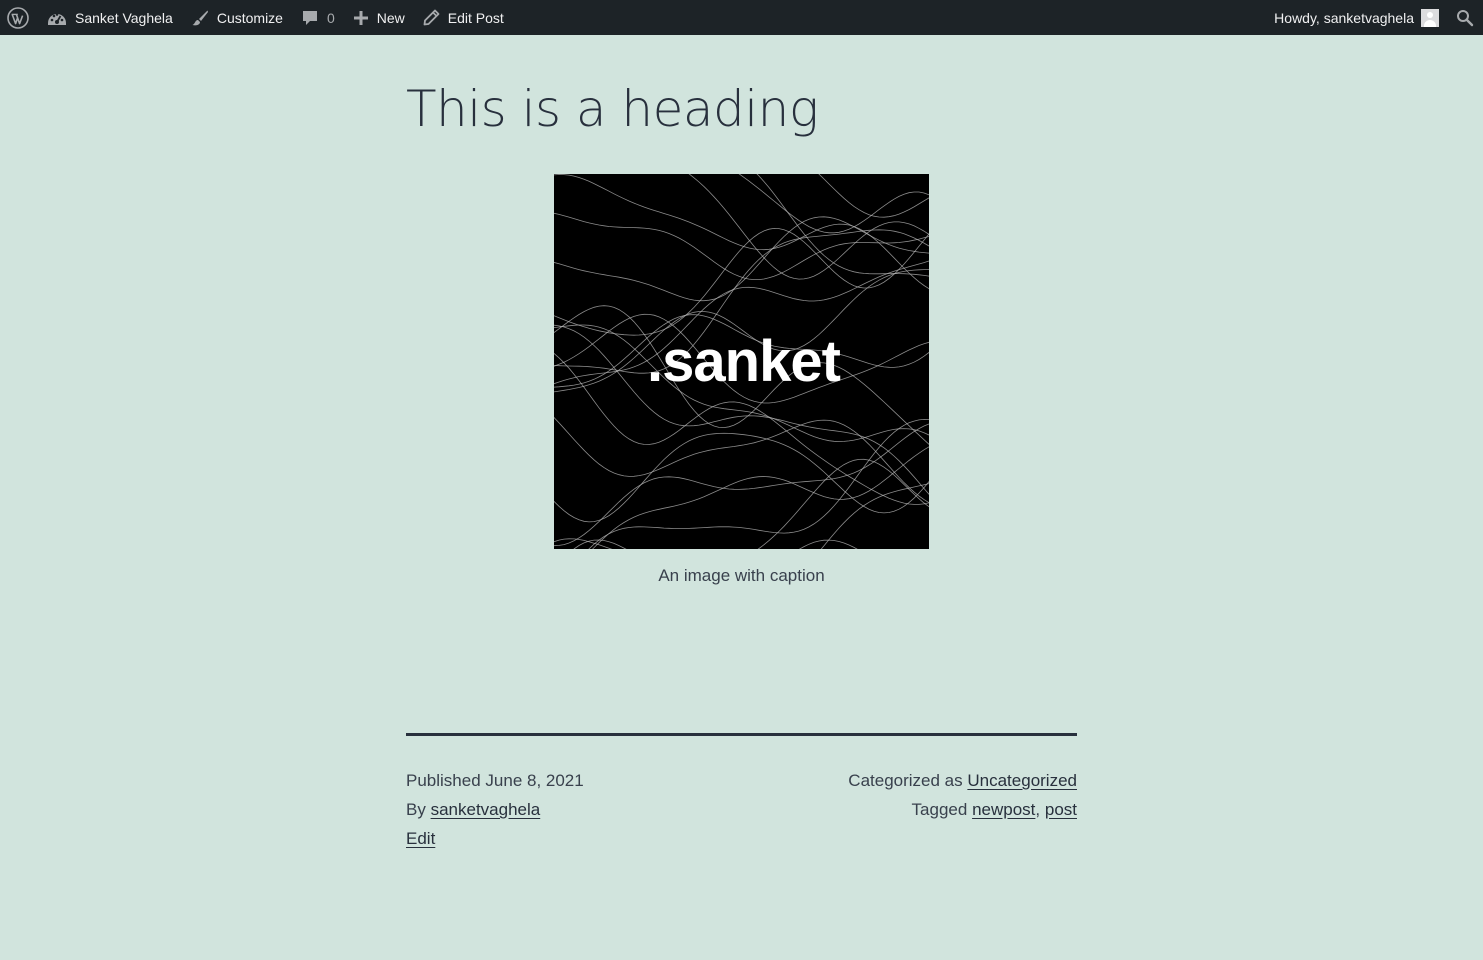  I want to click on image-logo-text: .sanket, so click(744, 361).